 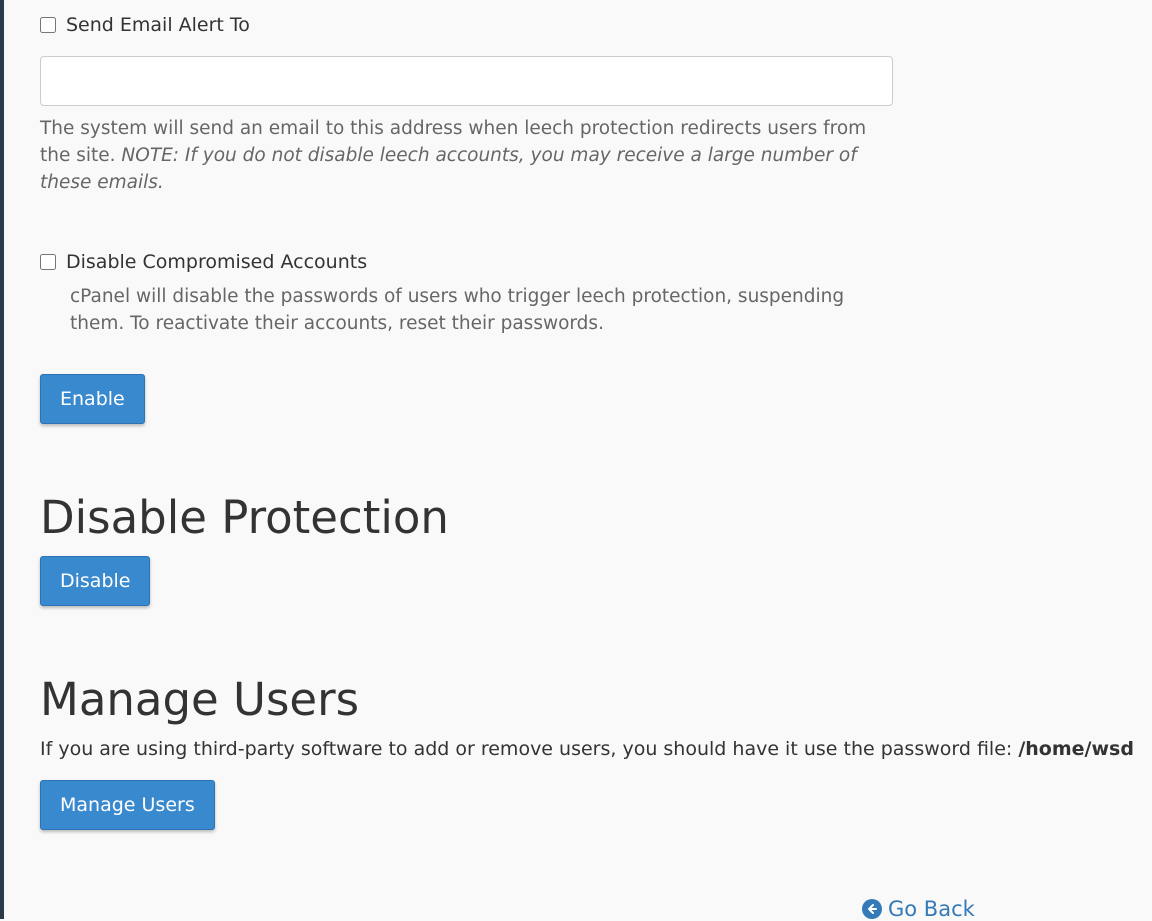 I want to click on circle-arrow-left-icon, so click(x=872, y=909).